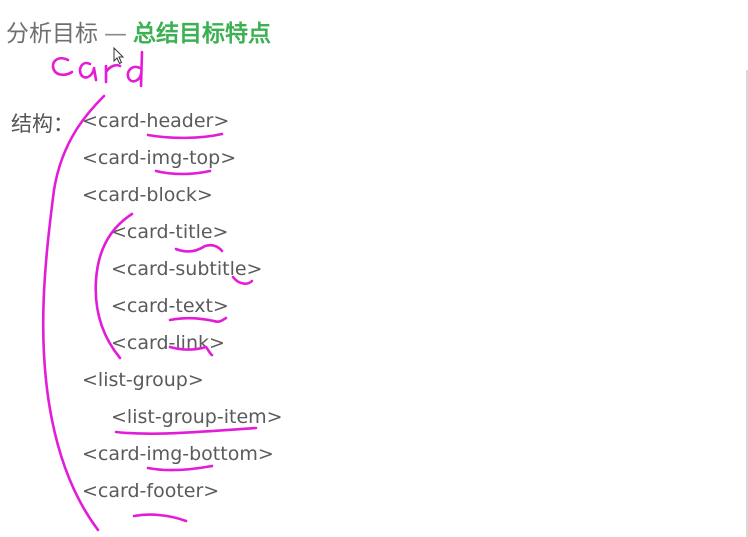 Image resolution: width=748 pixels, height=537 pixels. What do you see at coordinates (186, 430) in the screenshot?
I see `underline-list-group-item` at bounding box center [186, 430].